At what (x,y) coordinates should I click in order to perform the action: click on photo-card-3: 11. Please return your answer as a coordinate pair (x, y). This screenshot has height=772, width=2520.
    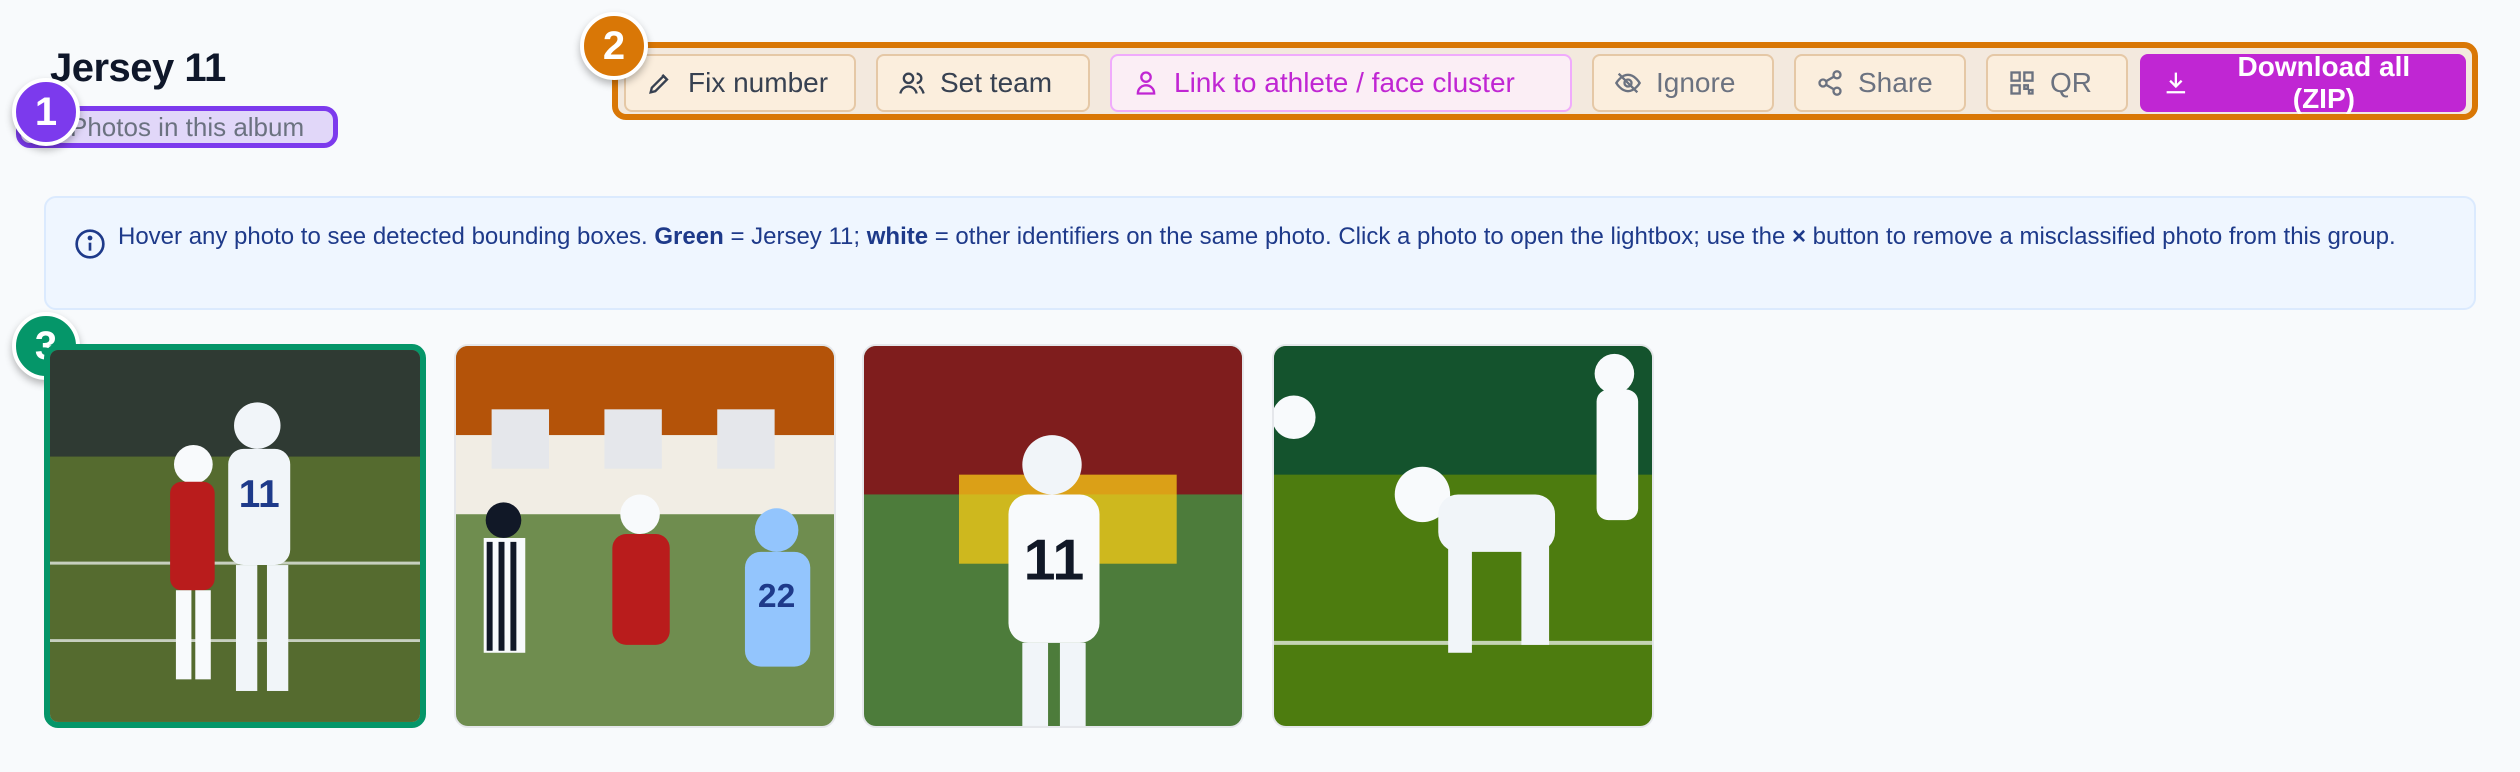
    Looking at the image, I should click on (1053, 536).